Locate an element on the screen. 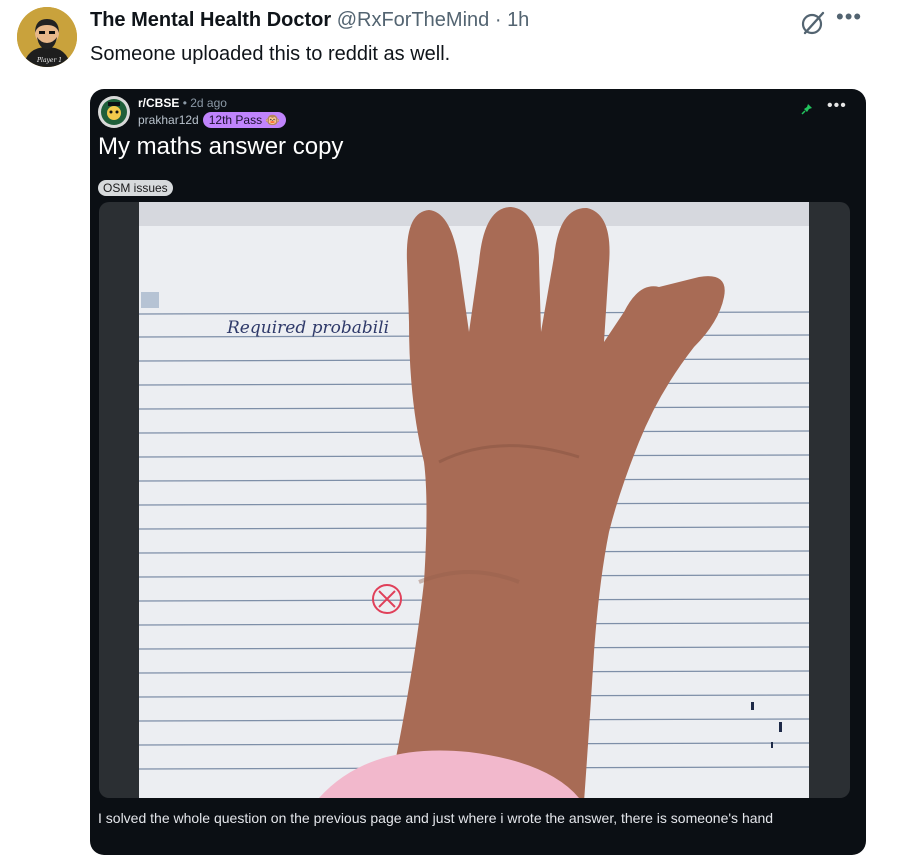 The height and width of the screenshot is (855, 899). more-options-icon: ••• is located at coordinates (849, 17).